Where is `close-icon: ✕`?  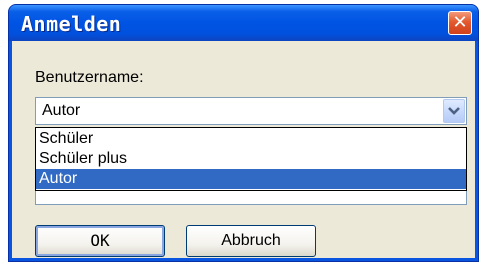 close-icon: ✕ is located at coordinates (460, 22).